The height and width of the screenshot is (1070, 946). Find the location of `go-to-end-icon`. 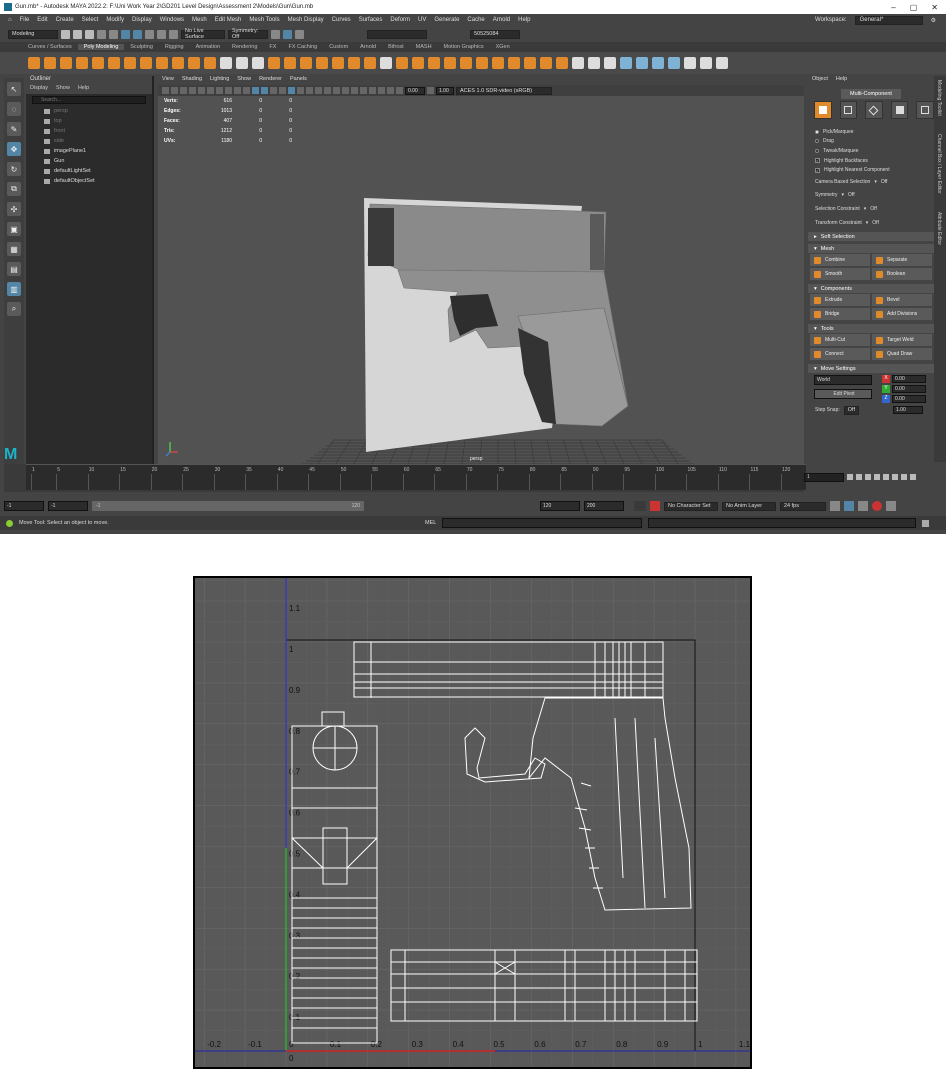

go-to-end-icon is located at coordinates (913, 477).